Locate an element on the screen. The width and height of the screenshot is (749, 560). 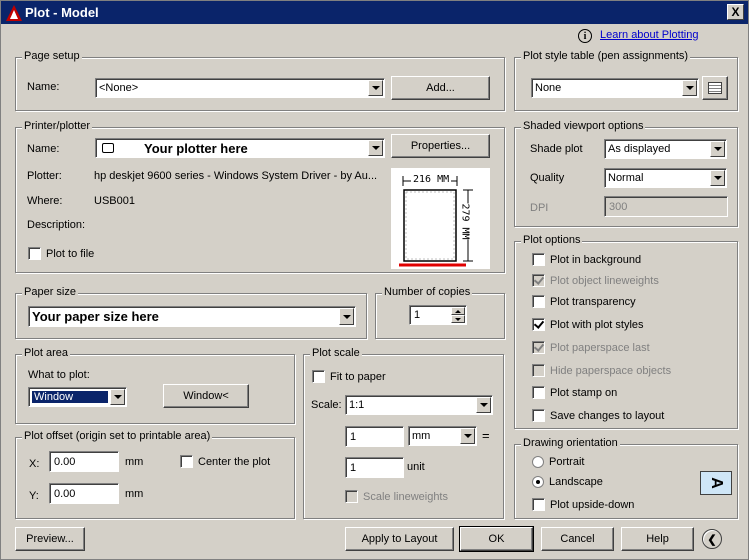
paper-size-select: Your paper size here is located at coordinates (192, 316).